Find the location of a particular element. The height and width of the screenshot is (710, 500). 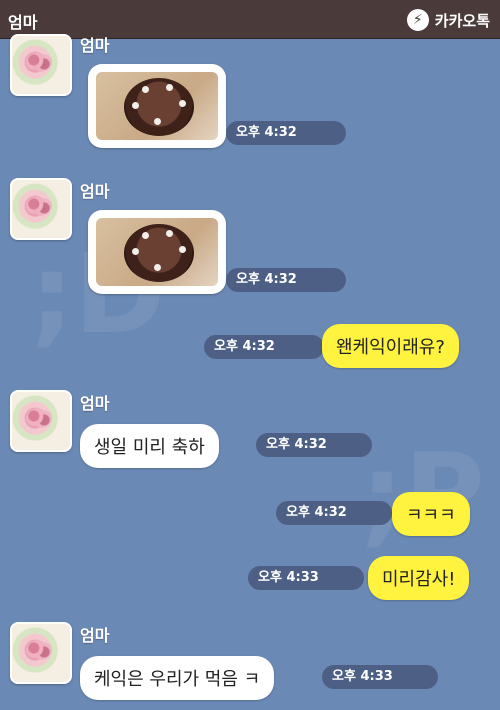

app-brand-label: 카카오톡 is located at coordinates (462, 20).